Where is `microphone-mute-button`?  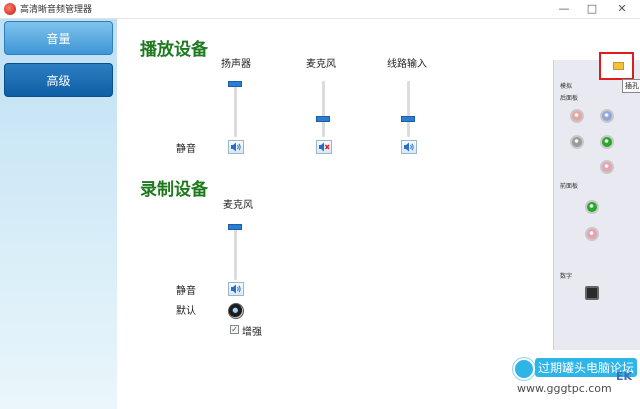 microphone-mute-button is located at coordinates (324, 147).